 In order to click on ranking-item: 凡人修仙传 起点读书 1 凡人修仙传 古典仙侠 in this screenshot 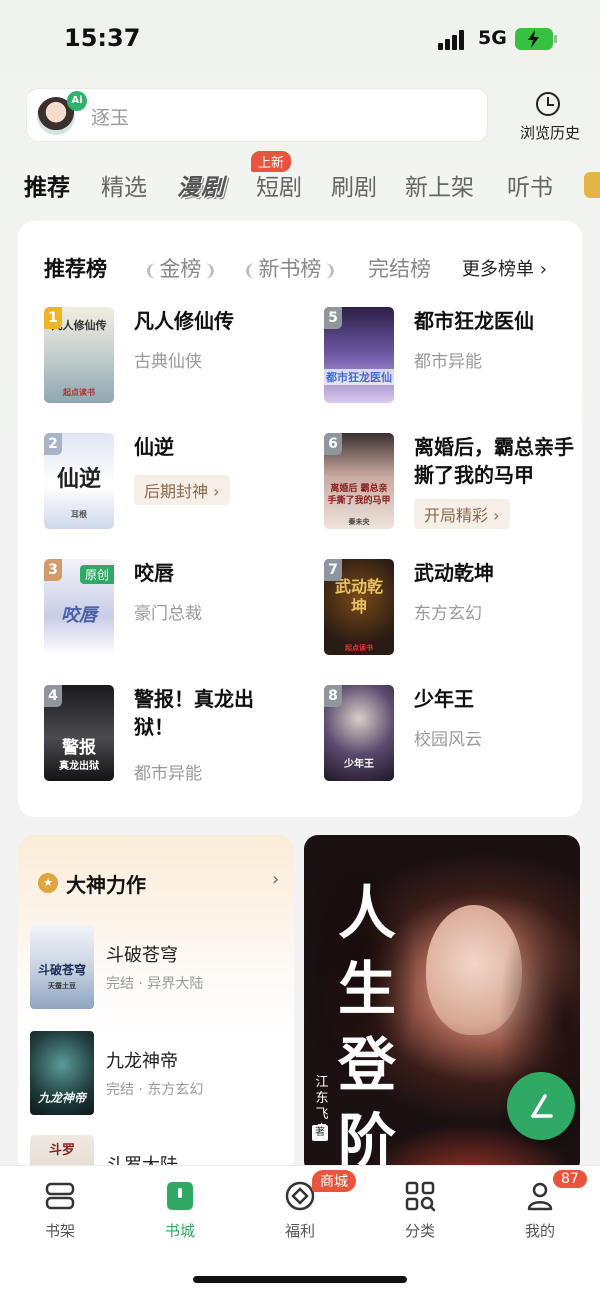, I will do `click(174, 359)`.